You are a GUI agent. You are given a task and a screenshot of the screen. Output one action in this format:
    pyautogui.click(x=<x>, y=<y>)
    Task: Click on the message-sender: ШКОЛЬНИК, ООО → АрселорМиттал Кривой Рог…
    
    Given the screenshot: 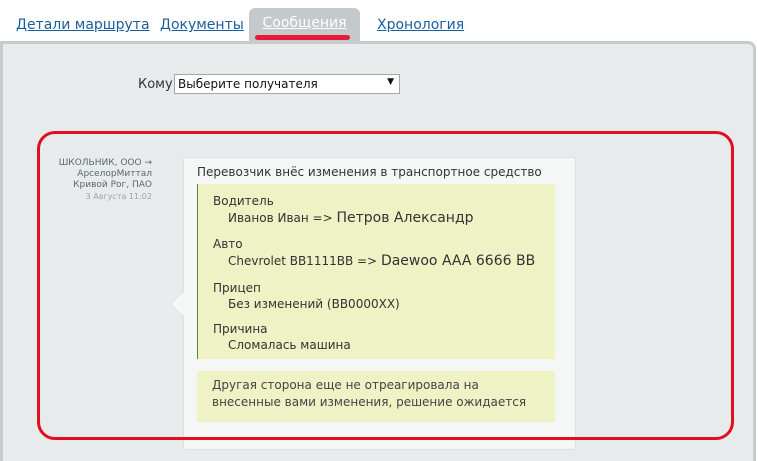 What is the action you would take?
    pyautogui.click(x=105, y=174)
    